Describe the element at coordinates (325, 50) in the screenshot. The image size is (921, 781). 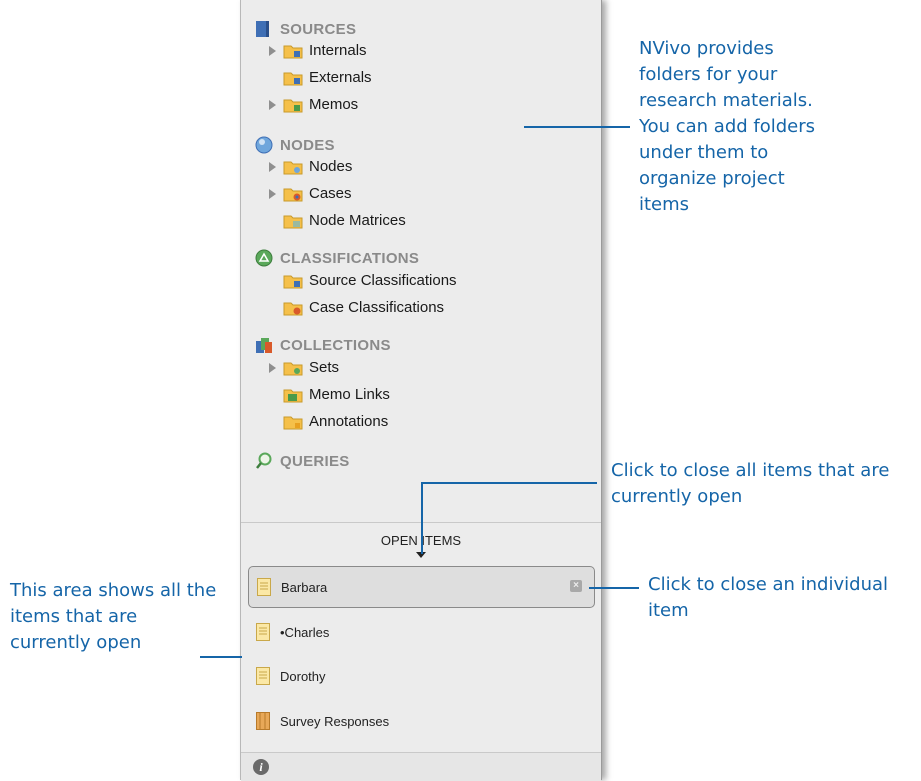
I see `sidebar-item-internals: Internals` at that location.